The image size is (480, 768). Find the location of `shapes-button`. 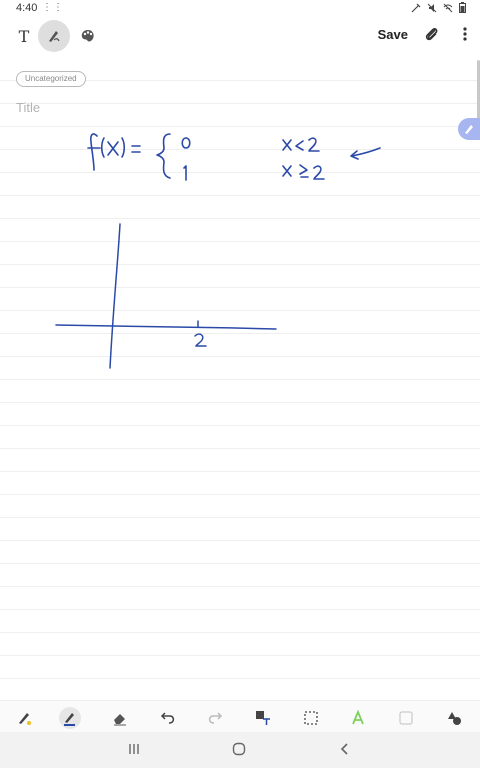

shapes-button is located at coordinates (454, 718).